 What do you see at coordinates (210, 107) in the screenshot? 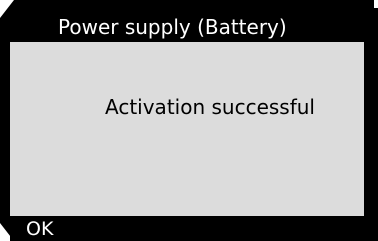
I see `status-message: Activation successful` at bounding box center [210, 107].